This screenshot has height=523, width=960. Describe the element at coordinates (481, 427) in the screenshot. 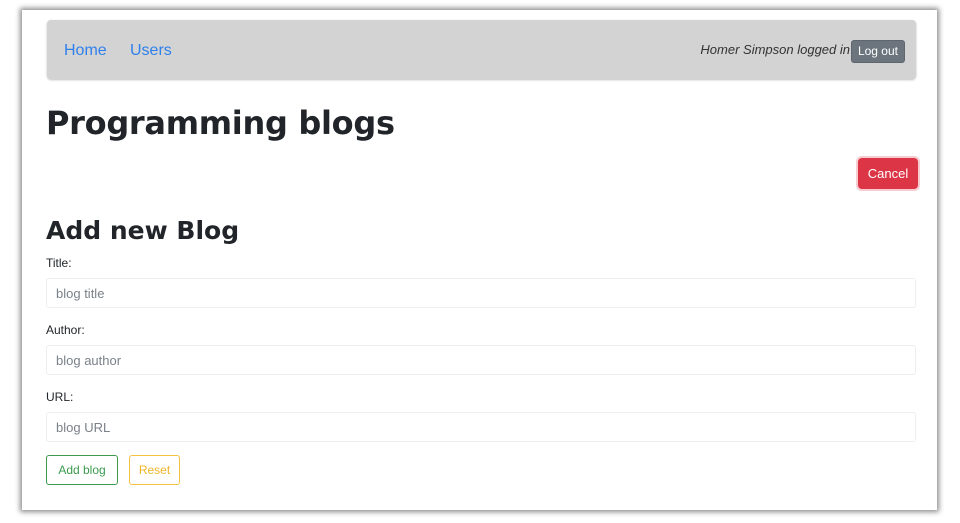

I see `url-input` at that location.